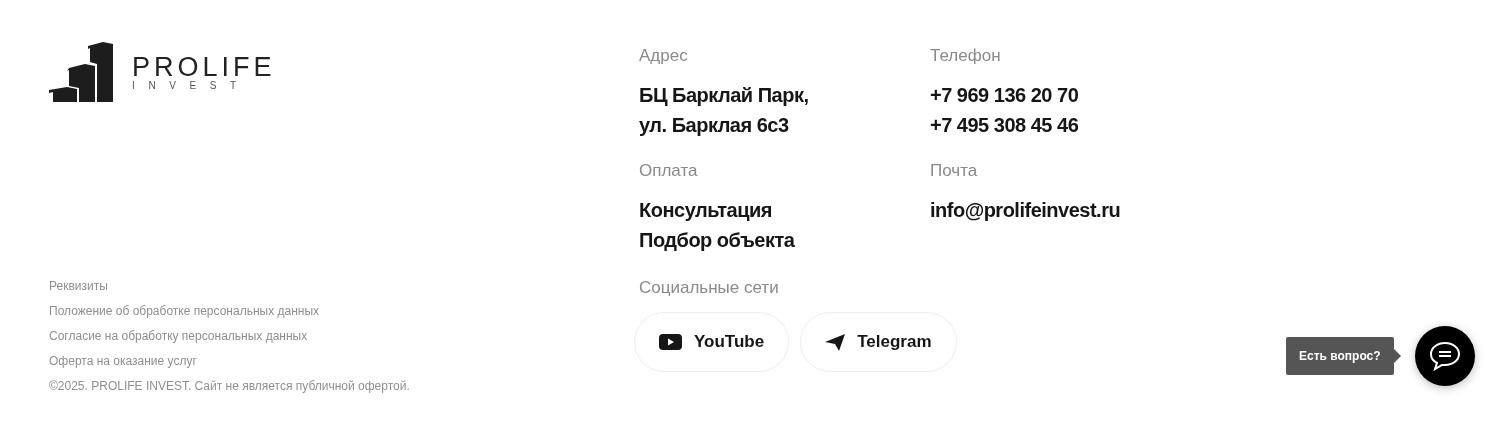 The width and height of the screenshot is (1500, 422). What do you see at coordinates (714, 125) in the screenshot?
I see `contact-value: ул. Барклая 6с3` at bounding box center [714, 125].